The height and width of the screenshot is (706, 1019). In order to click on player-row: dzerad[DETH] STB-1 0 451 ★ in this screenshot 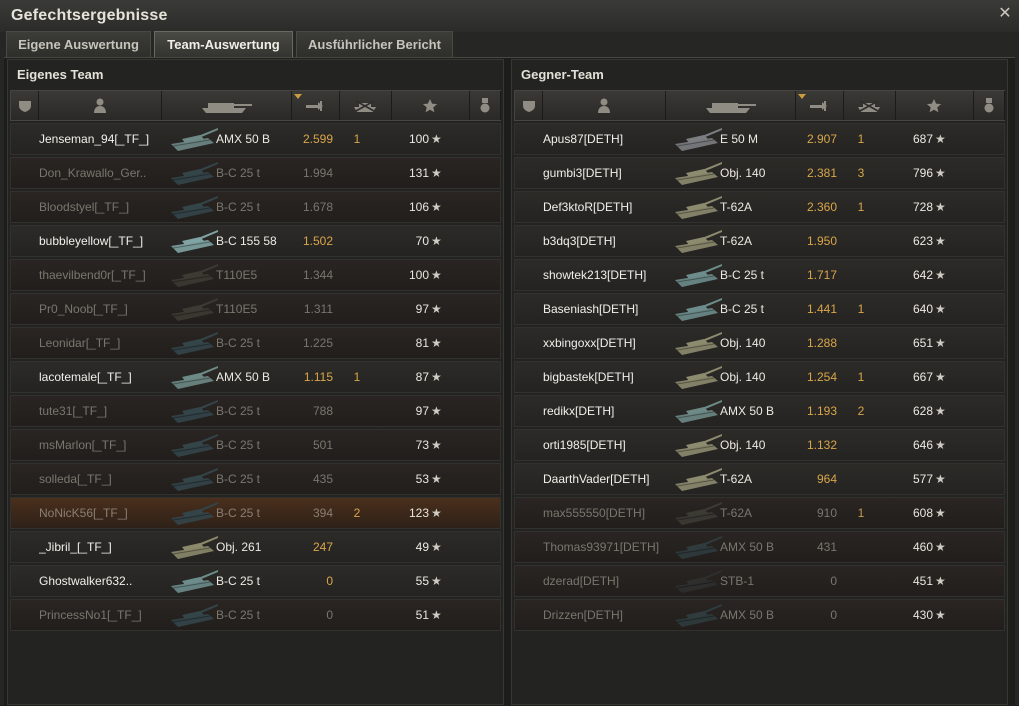, I will do `click(759, 581)`.